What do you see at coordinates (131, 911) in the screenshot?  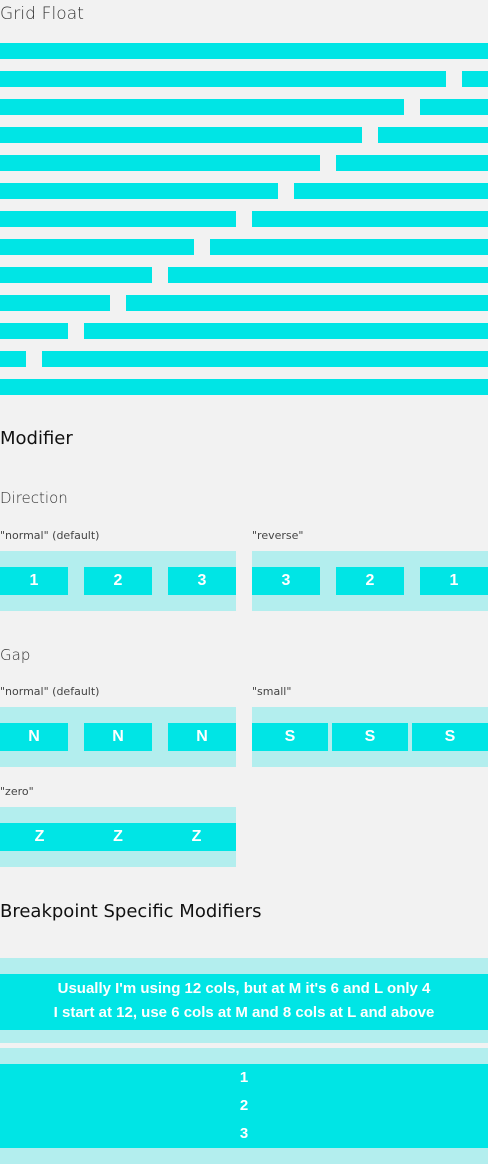 I see `breakpoint-title: Breakpoint Specific Modifiers` at bounding box center [131, 911].